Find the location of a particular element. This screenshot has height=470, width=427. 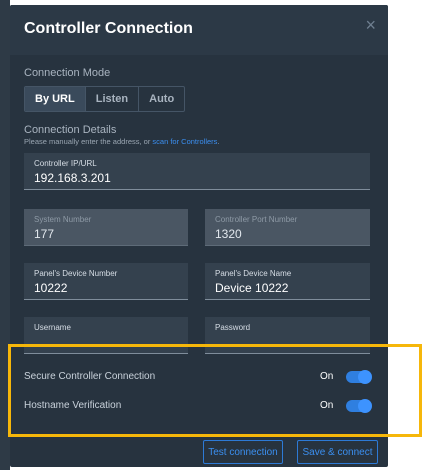

scan-for-controllers-link: scan for Controllers is located at coordinates (184, 141).